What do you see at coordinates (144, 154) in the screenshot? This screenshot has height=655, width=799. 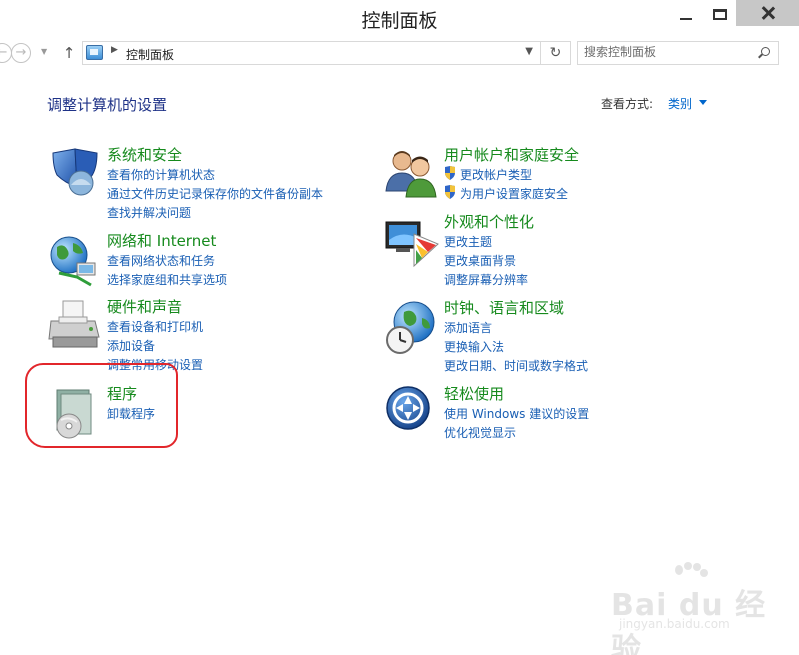 I see `category-title-system-security: 系统和安全` at bounding box center [144, 154].